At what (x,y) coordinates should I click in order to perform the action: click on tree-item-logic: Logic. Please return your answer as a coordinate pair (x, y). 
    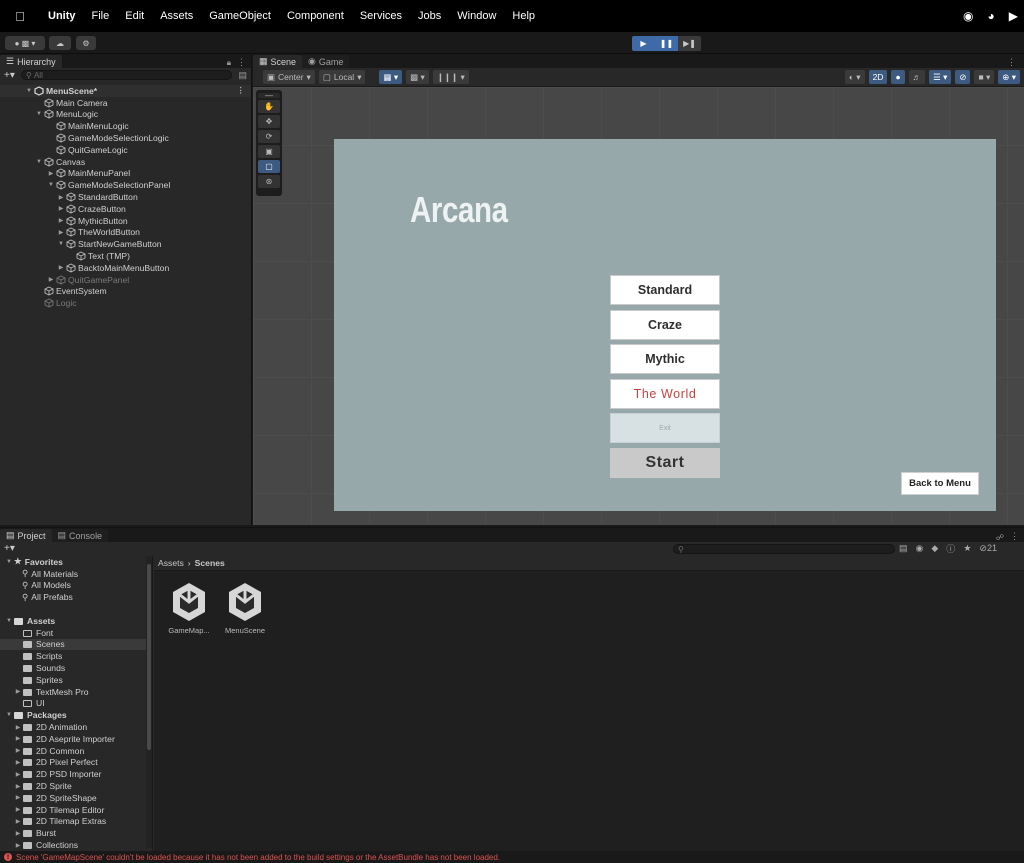
    Looking at the image, I should click on (125, 303).